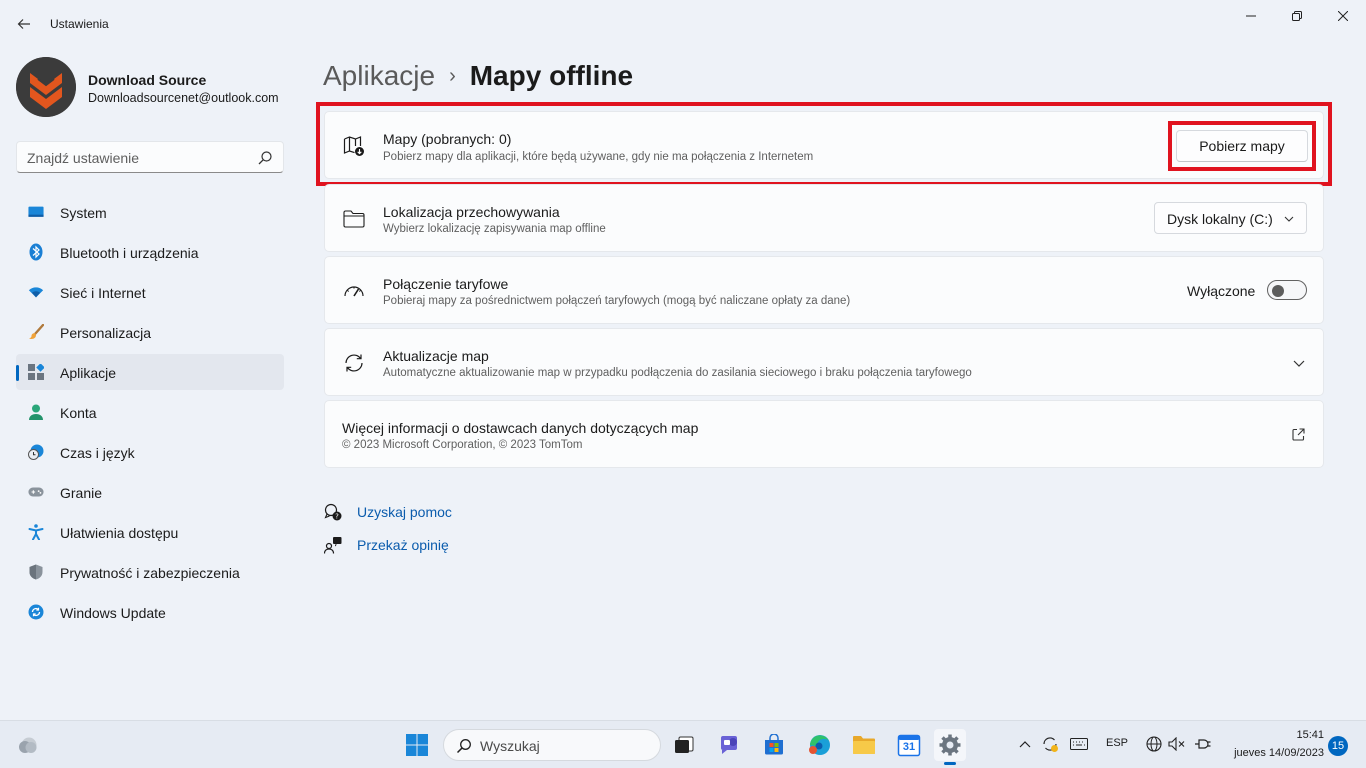 This screenshot has height=768, width=1366. I want to click on person-icon, so click(36, 412).